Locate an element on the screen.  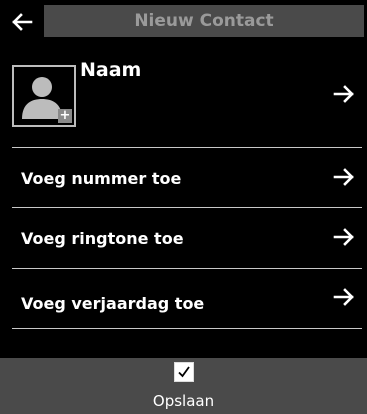
header: Nieuw Contact is located at coordinates (183, 21).